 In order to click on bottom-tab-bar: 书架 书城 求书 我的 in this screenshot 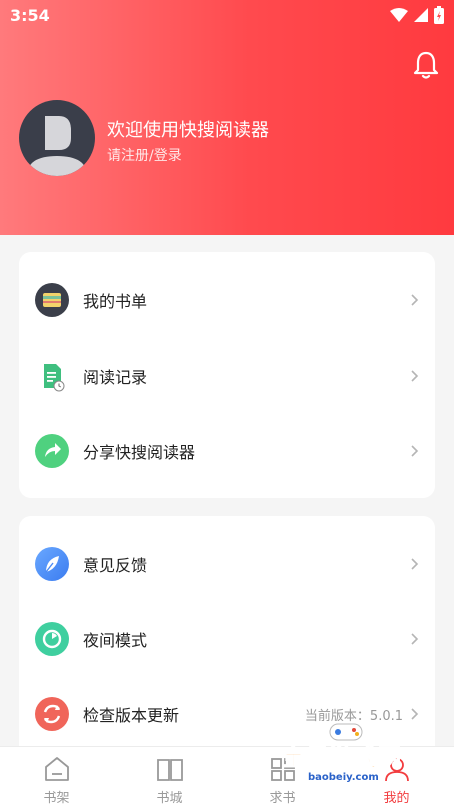, I will do `click(227, 776)`.